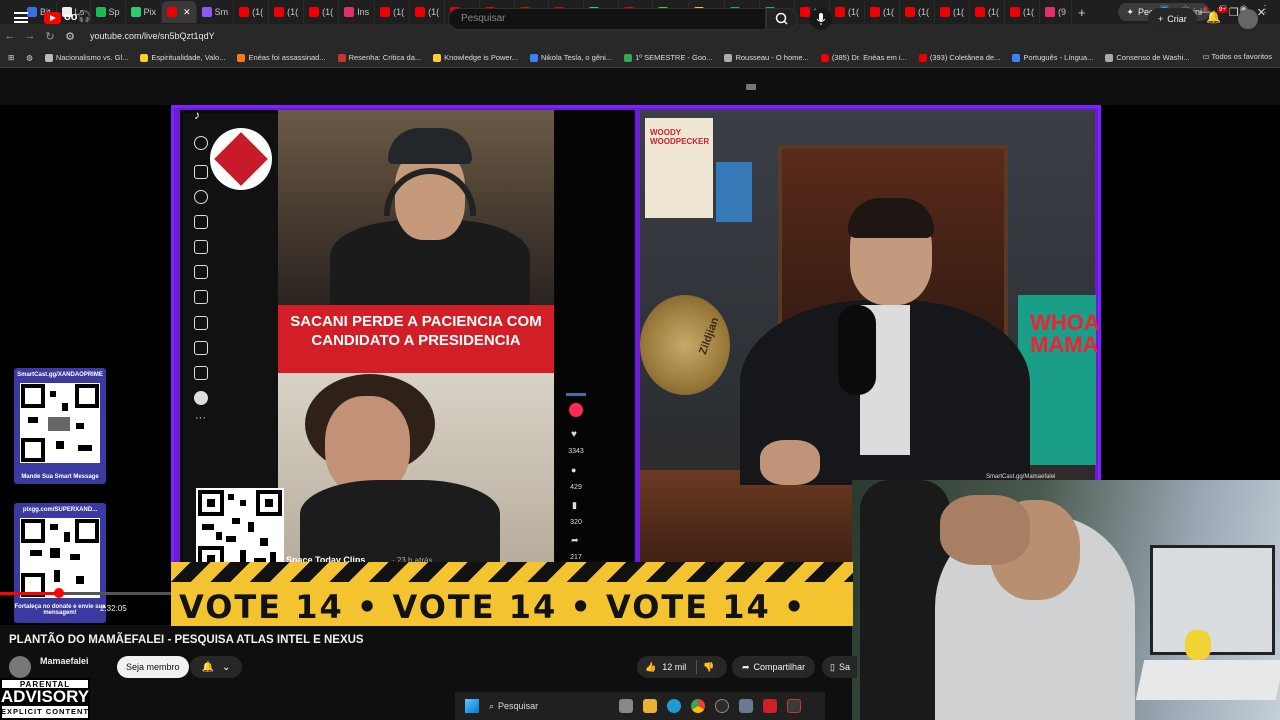 This screenshot has height=720, width=1280. Describe the element at coordinates (20, 667) in the screenshot. I see `channel-avatar` at that location.